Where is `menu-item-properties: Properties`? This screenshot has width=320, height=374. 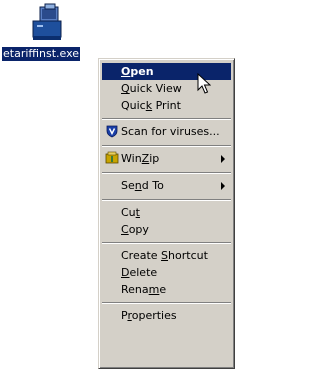
menu-item-properties: Properties is located at coordinates (166, 315).